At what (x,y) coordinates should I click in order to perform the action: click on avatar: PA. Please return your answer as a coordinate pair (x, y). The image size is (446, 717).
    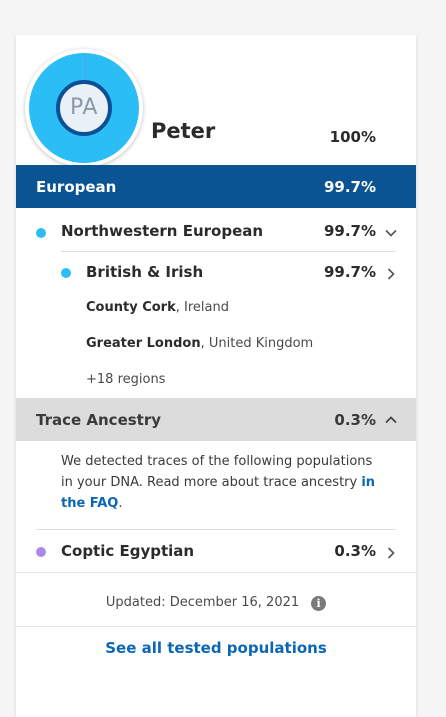
    Looking at the image, I should click on (84, 108).